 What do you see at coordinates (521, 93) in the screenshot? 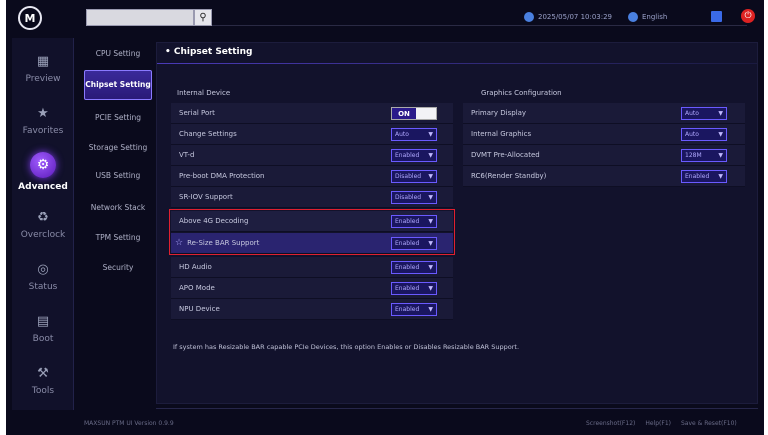
I see `graphics-config-heading: Graphics Configuration` at bounding box center [521, 93].